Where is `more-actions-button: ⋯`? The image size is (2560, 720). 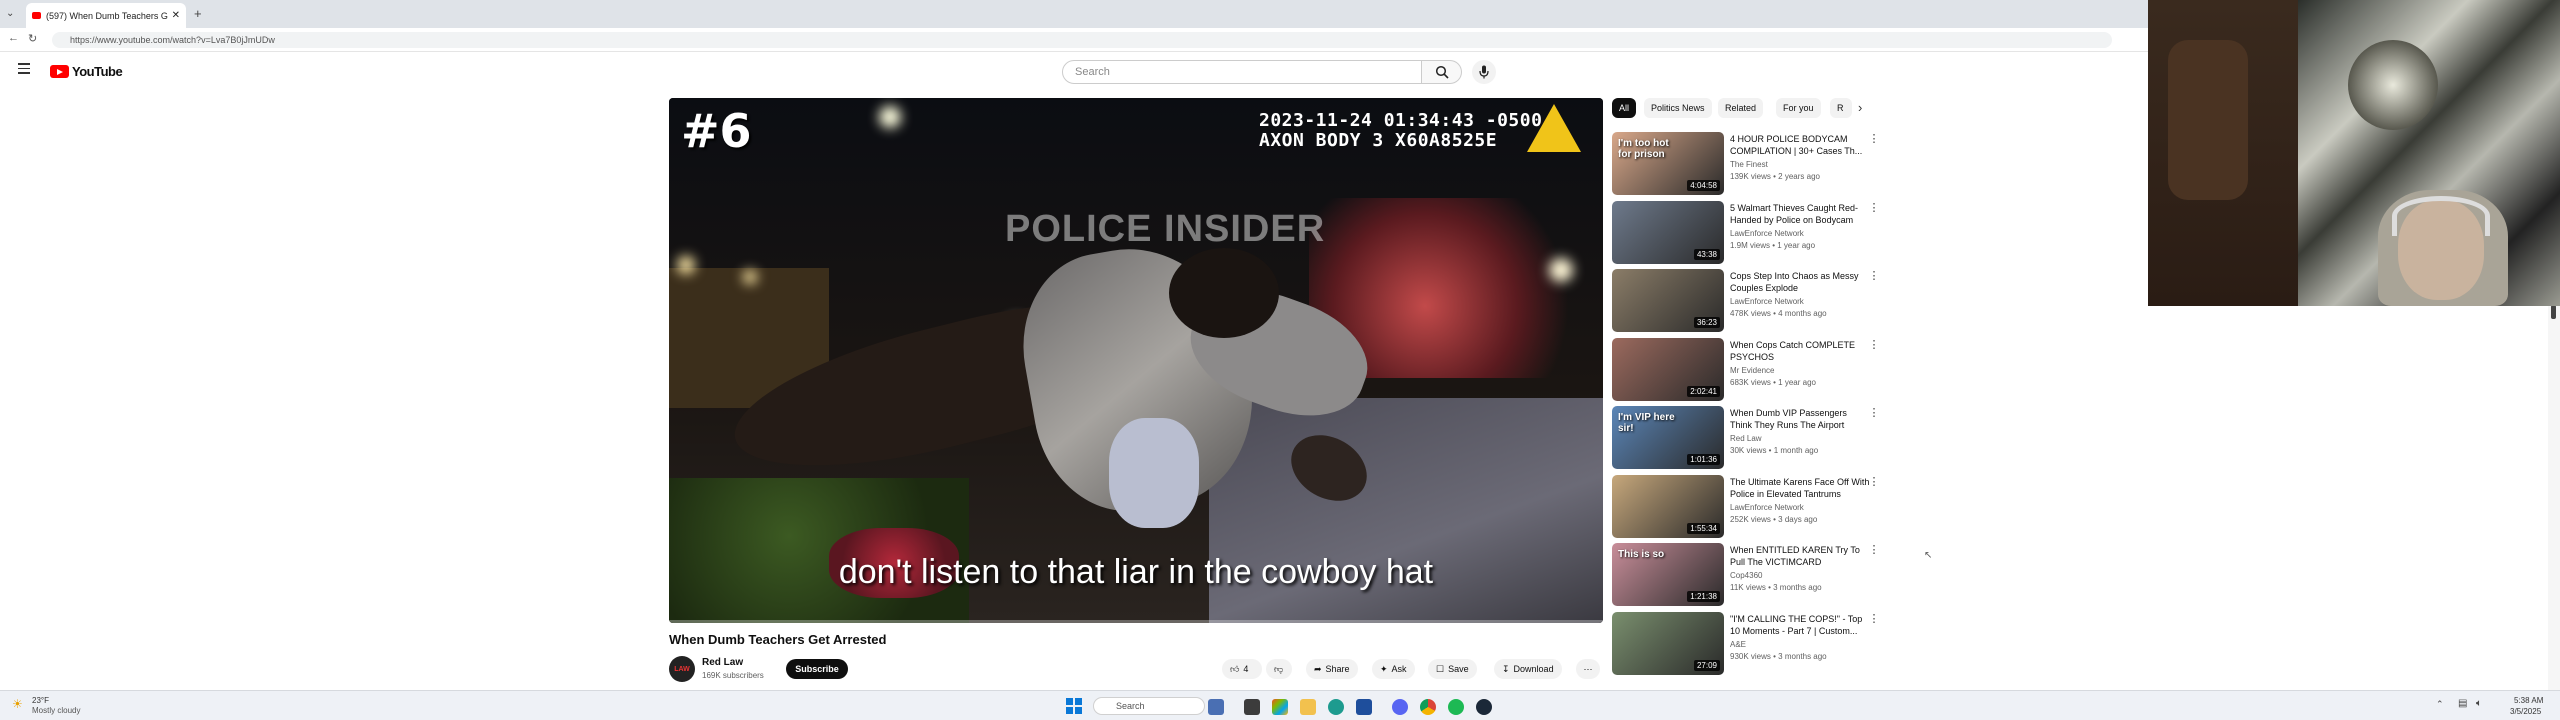 more-actions-button: ⋯ is located at coordinates (1588, 669).